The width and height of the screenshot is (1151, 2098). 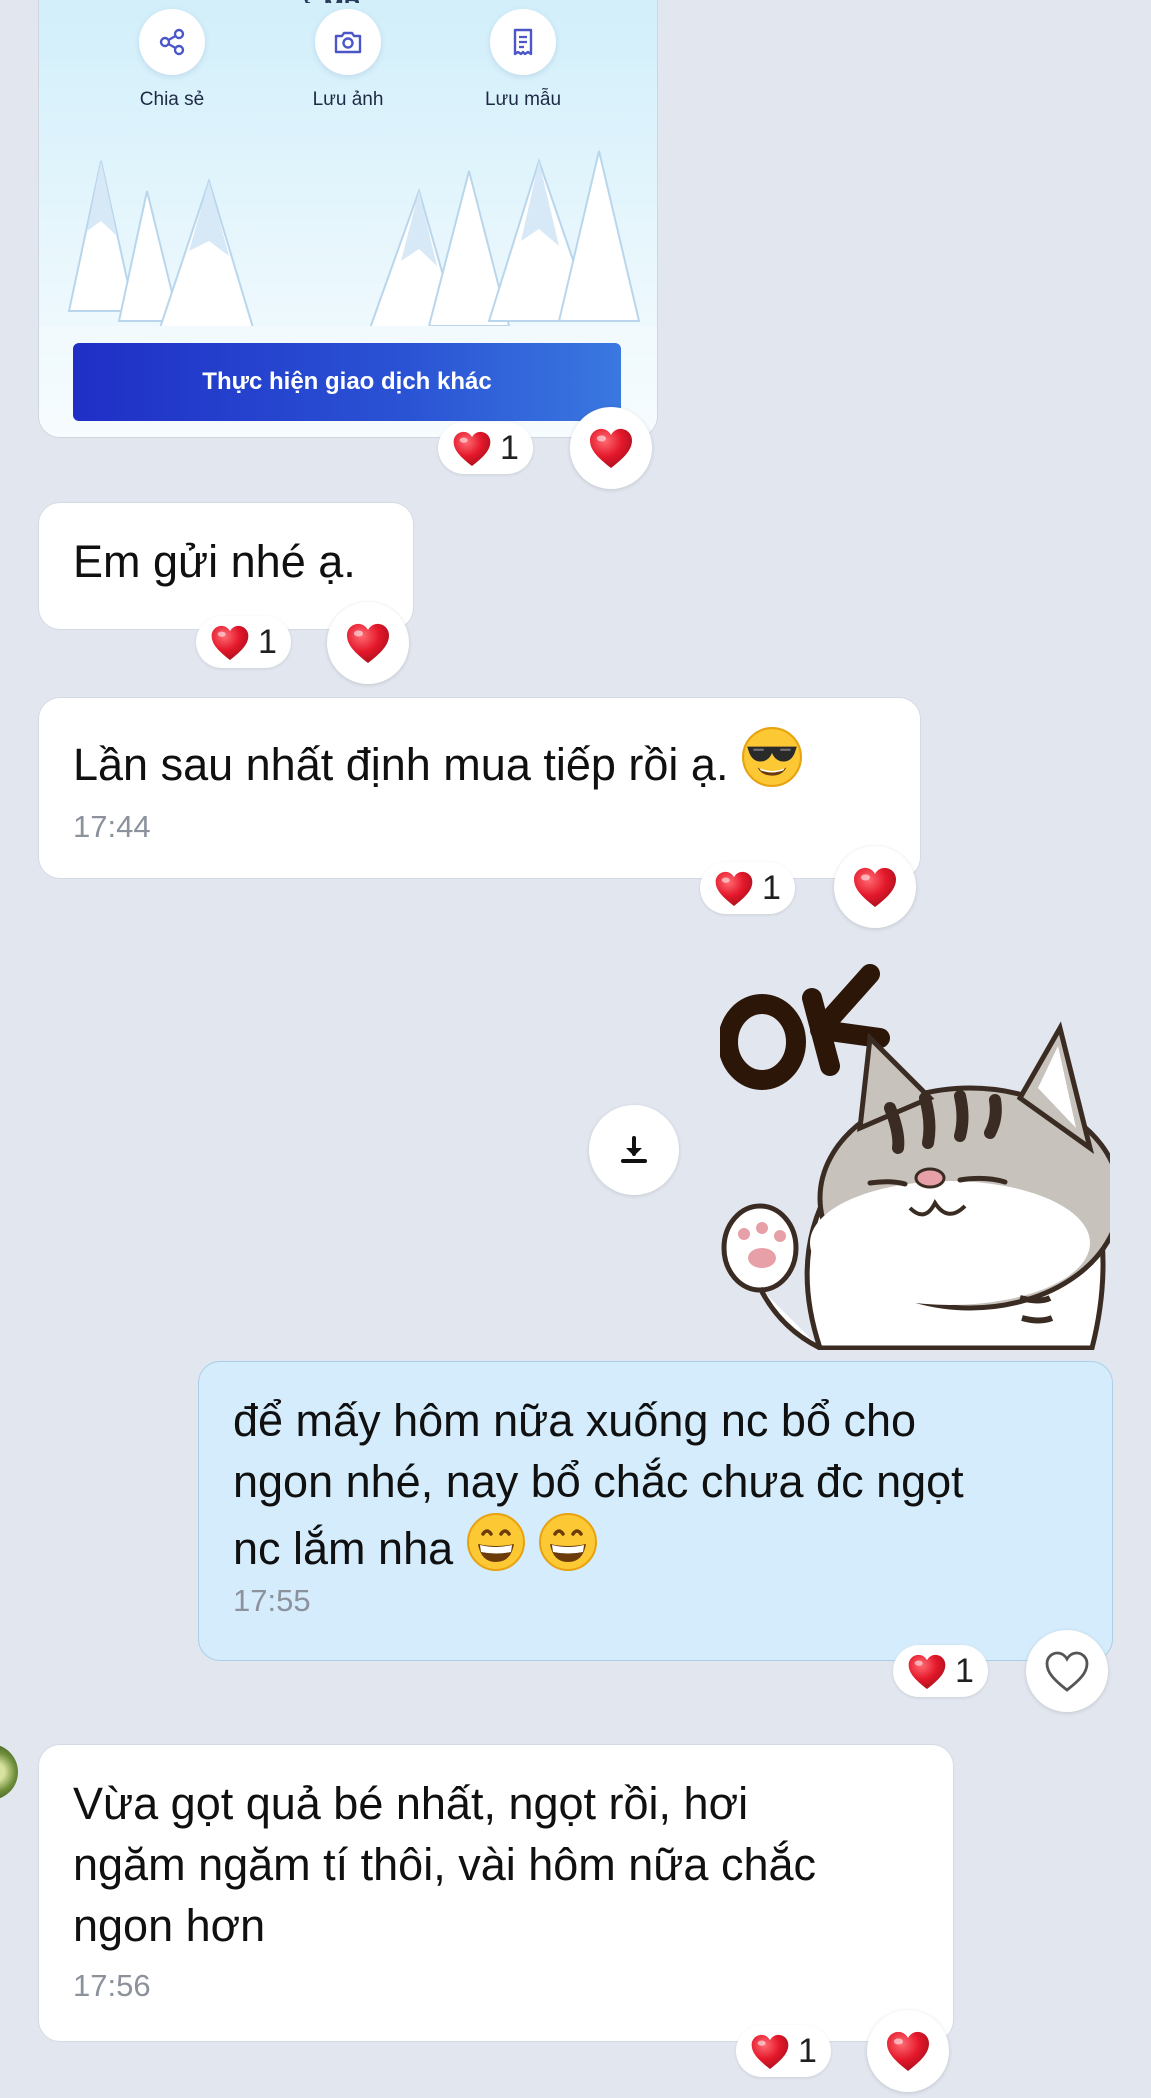 What do you see at coordinates (329, 1) in the screenshot?
I see `card-top-cut-text: ✈ MB` at bounding box center [329, 1].